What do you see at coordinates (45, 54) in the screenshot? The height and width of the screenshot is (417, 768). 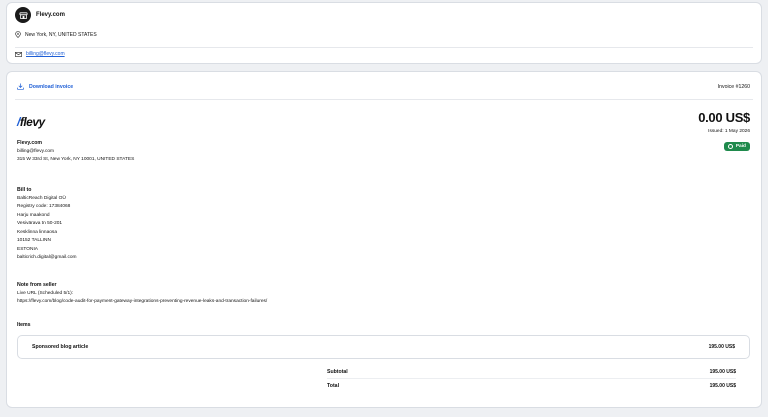 I see `seller-email-link: billing@flevy.com` at bounding box center [45, 54].